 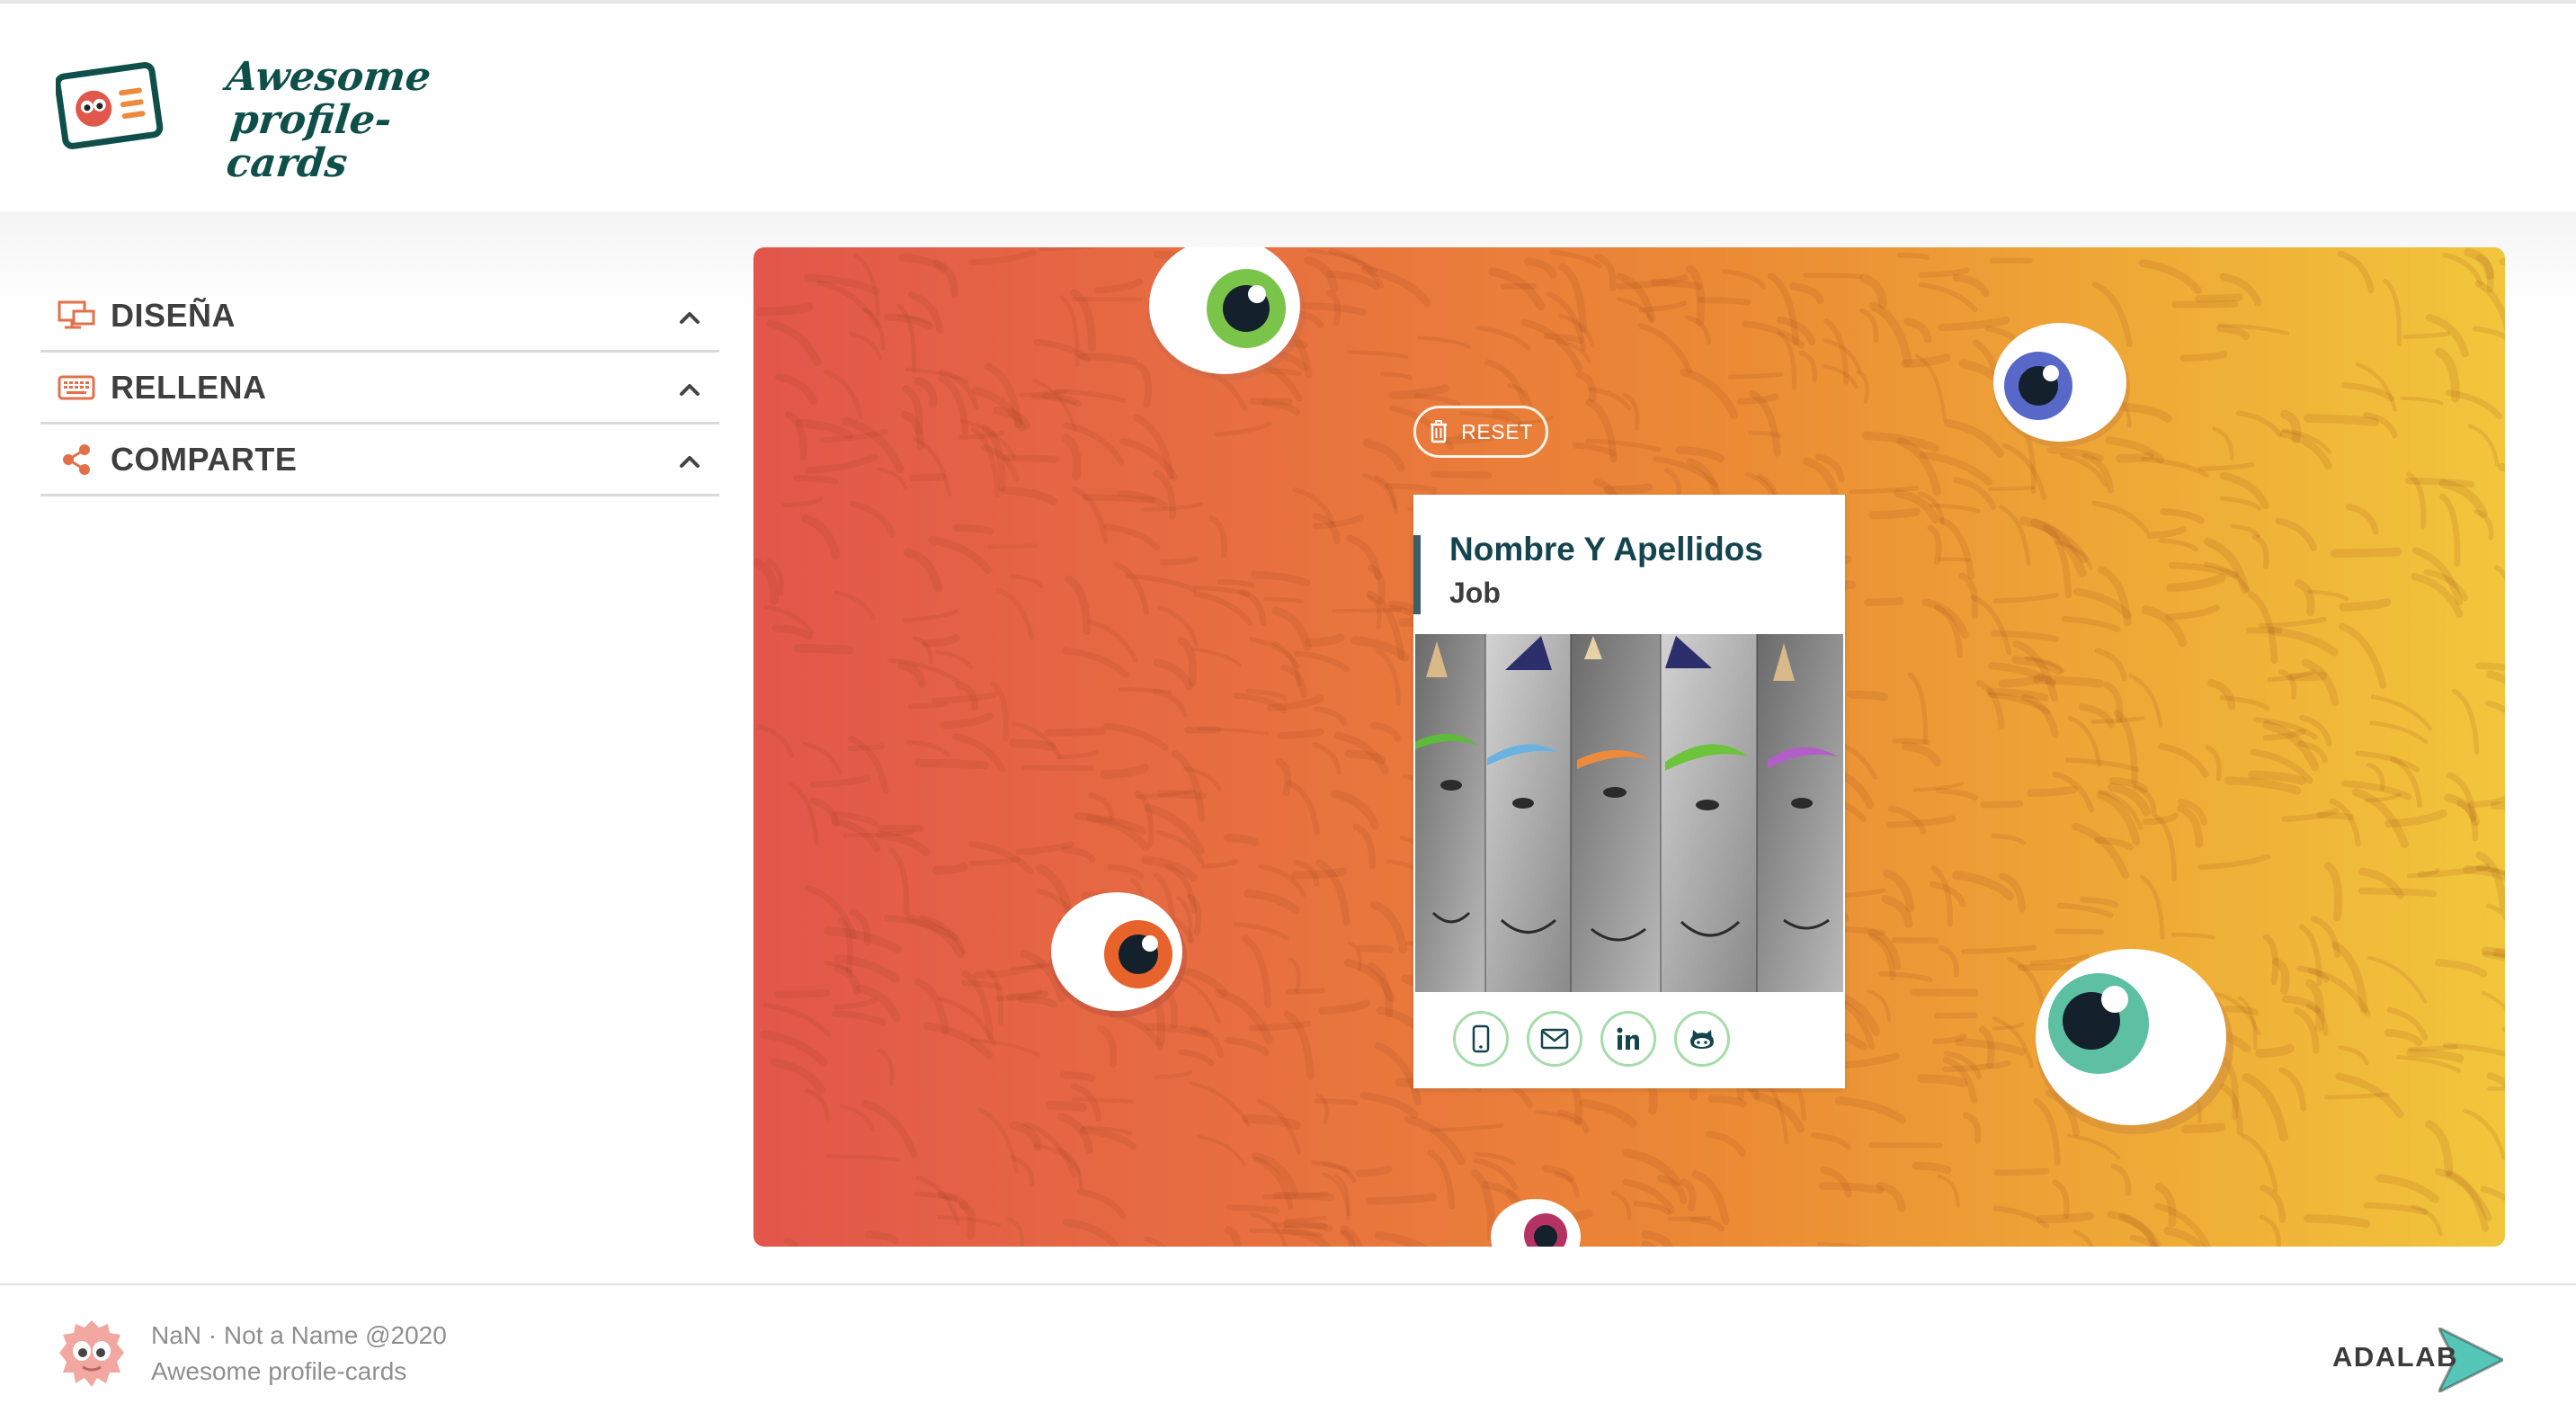 I want to click on footer-credit-line: NaN · Not a Name @2020, so click(x=299, y=1335).